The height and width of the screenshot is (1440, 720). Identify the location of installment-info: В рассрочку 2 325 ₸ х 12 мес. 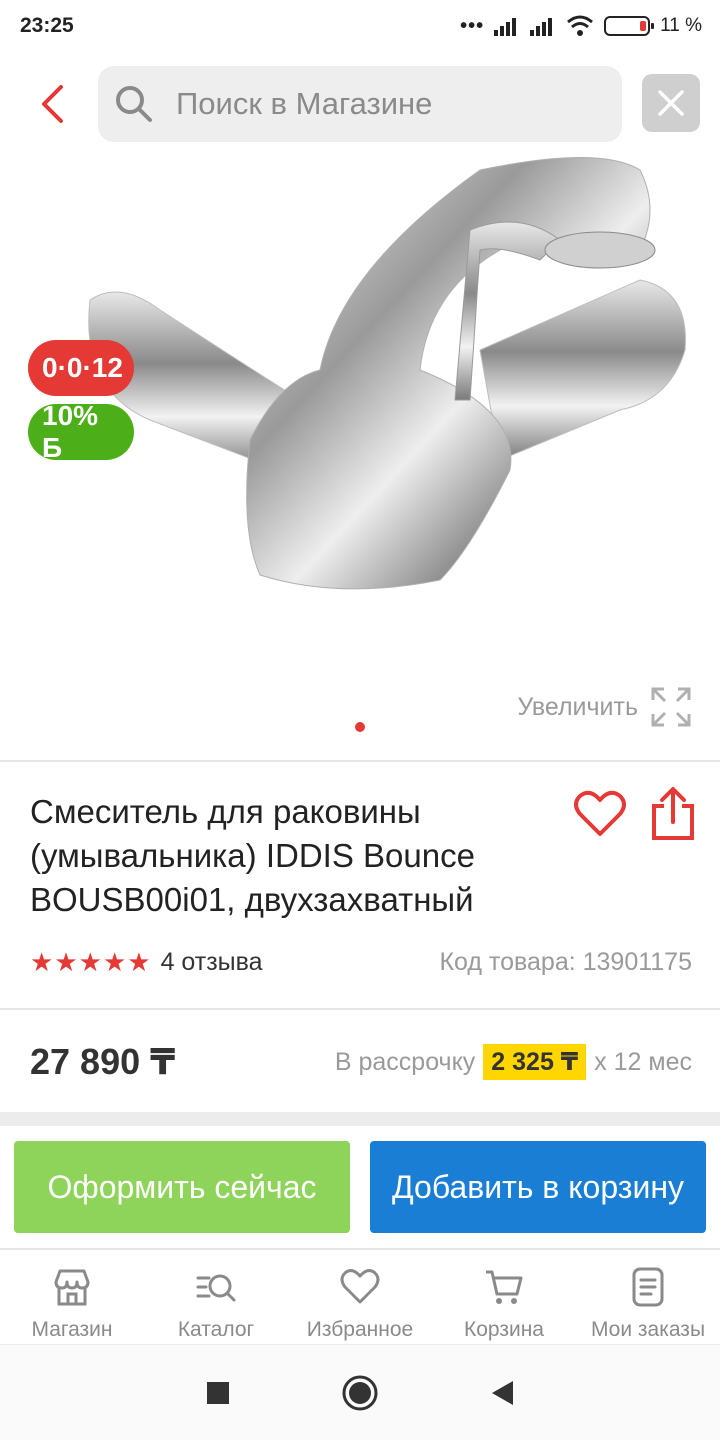
(513, 1062).